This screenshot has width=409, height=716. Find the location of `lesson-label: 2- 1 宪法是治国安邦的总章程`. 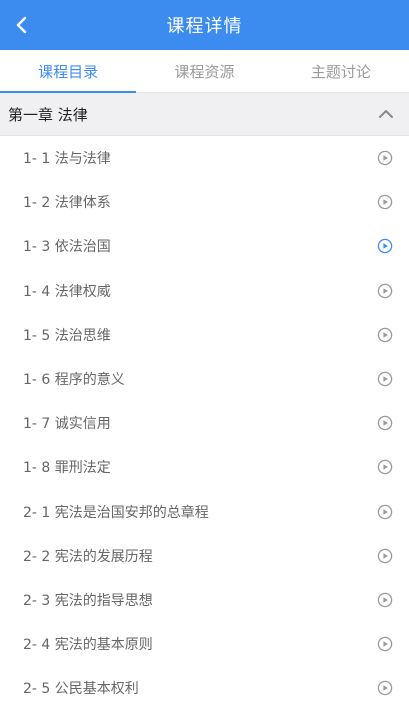

lesson-label: 2- 1 宪法是治国安邦的总章程 is located at coordinates (116, 512).